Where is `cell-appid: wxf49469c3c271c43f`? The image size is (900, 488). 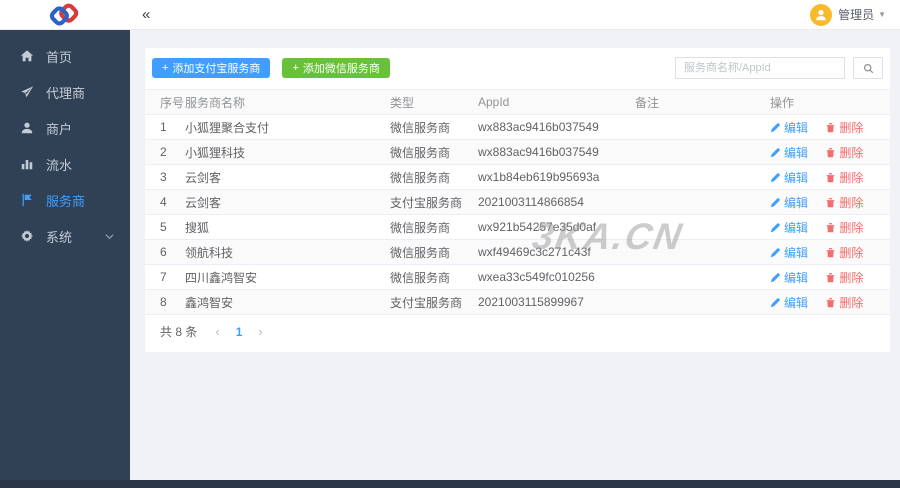
cell-appid: wxf49469c3c271c43f is located at coordinates (534, 252).